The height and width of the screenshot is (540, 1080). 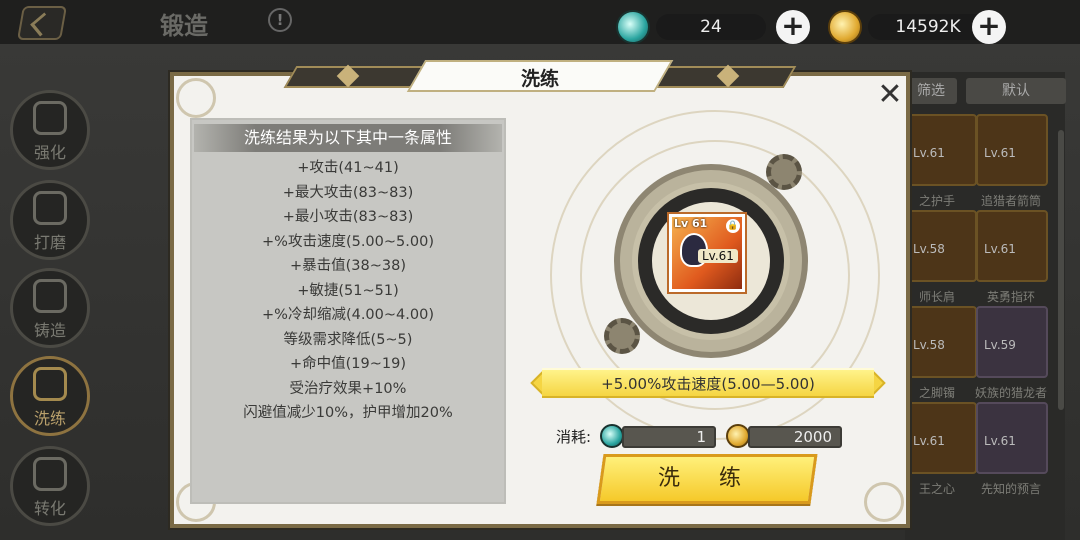 What do you see at coordinates (718, 256) in the screenshot?
I see `item-level-tag: Lv.61` at bounding box center [718, 256].